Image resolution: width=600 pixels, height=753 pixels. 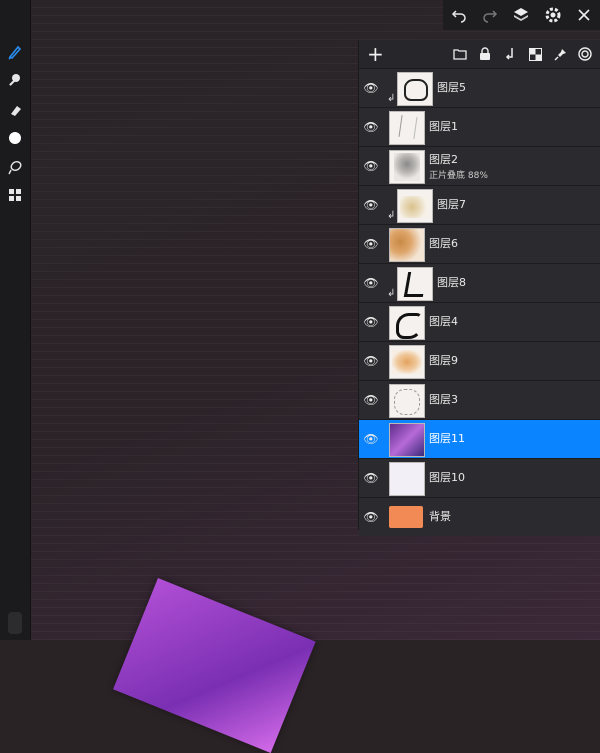 What do you see at coordinates (479, 477) in the screenshot?
I see `layer-row: 👁 图层10` at bounding box center [479, 477].